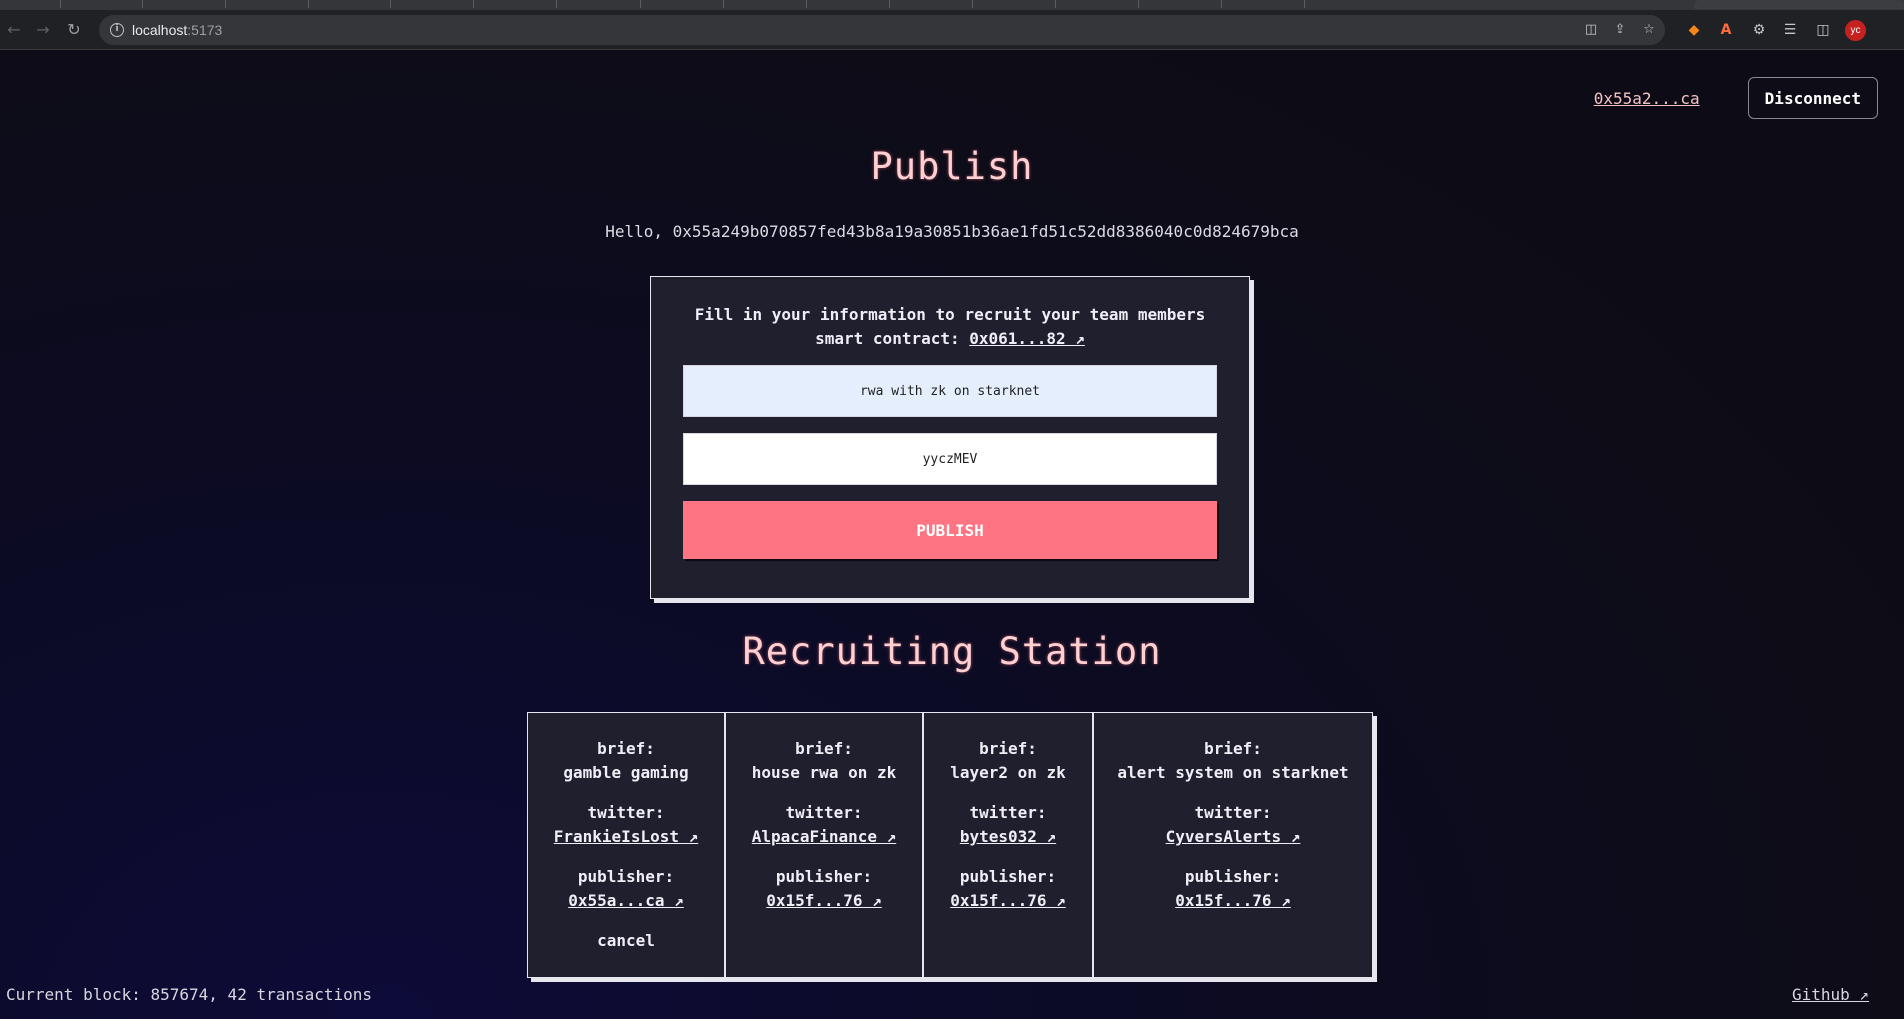 The image size is (1904, 1019). Describe the element at coordinates (1736, 98) in the screenshot. I see `wallet-controls: 0x55a2...ca Disconnect` at that location.